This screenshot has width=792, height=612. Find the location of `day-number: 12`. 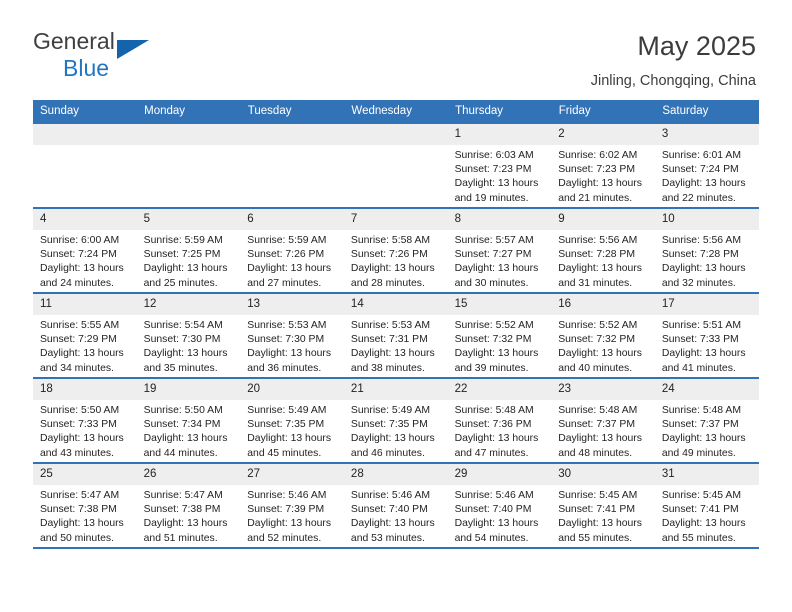

day-number: 12 is located at coordinates (188, 304).